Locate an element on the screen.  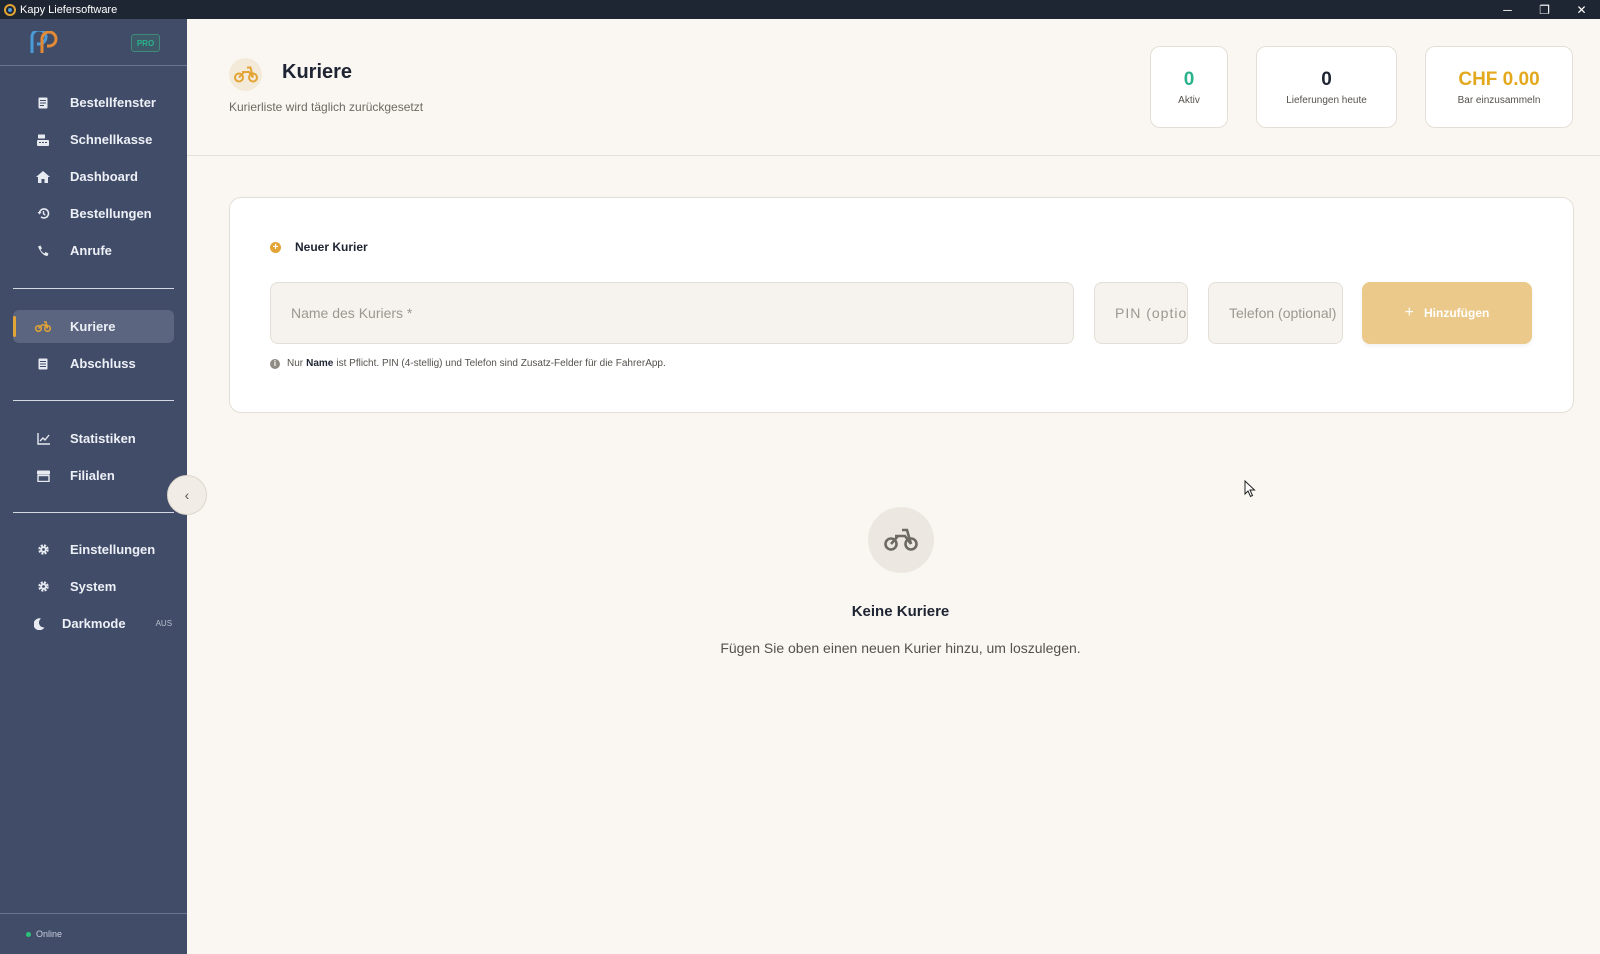
mouse-cursor-icon is located at coordinates (1250, 489).